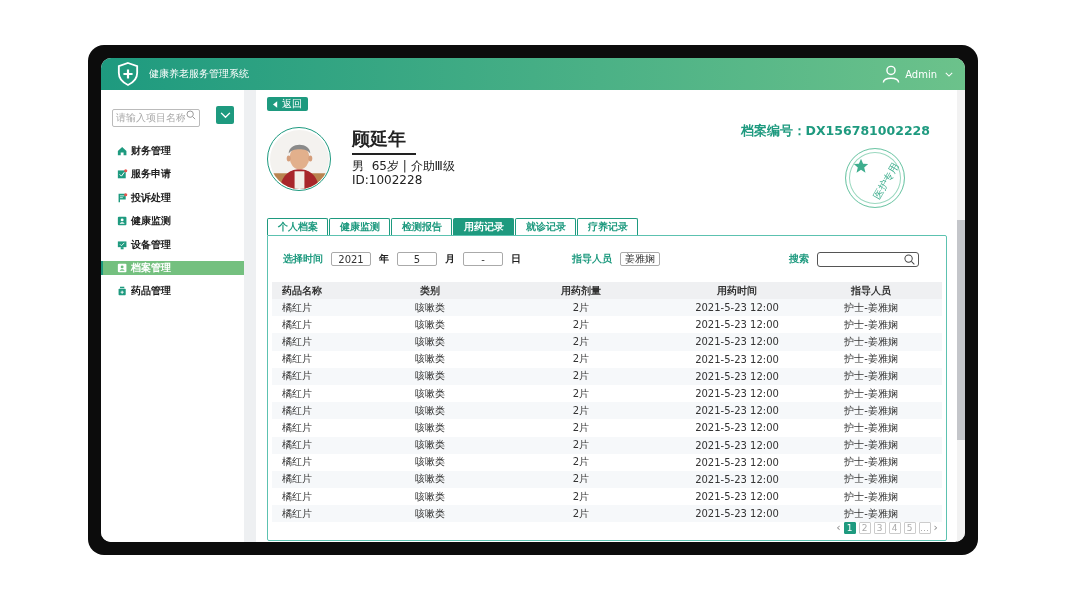 The height and width of the screenshot is (600, 1067). What do you see at coordinates (861, 166) in the screenshot?
I see `star-icon` at bounding box center [861, 166].